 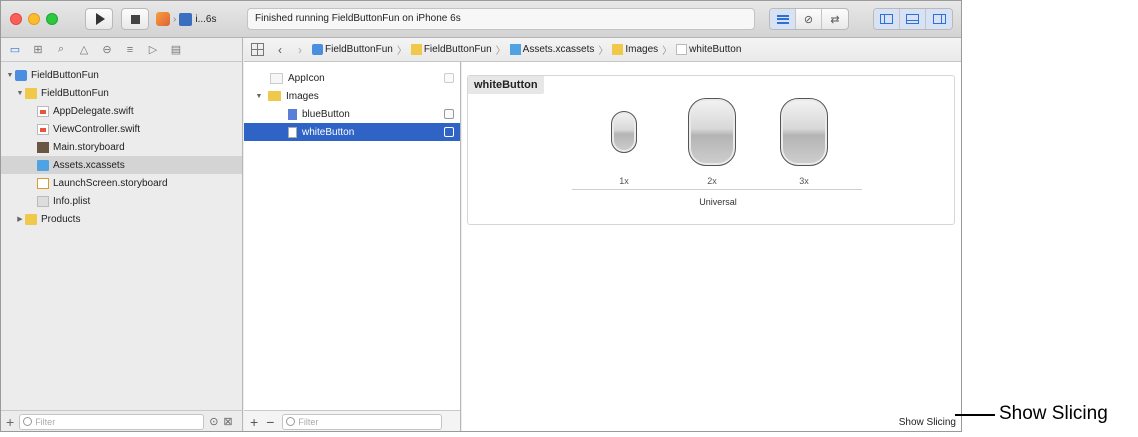 I want to click on show-slicing-button: Show Slicing, so click(x=927, y=422).